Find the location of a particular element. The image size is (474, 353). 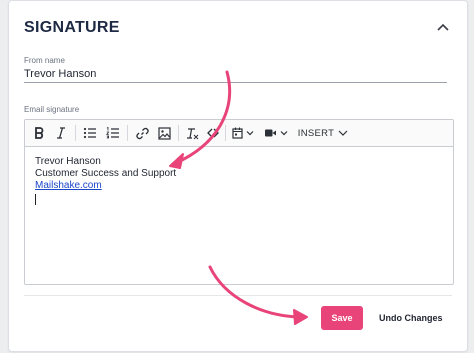

from-name-input: Trevor Hanson is located at coordinates (60, 74).